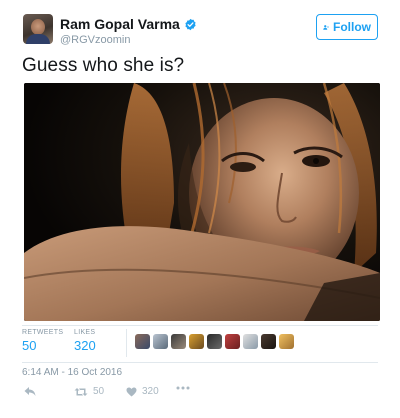 The image size is (400, 418). What do you see at coordinates (43, 332) in the screenshot?
I see `retweets-label: RETWEETS` at bounding box center [43, 332].